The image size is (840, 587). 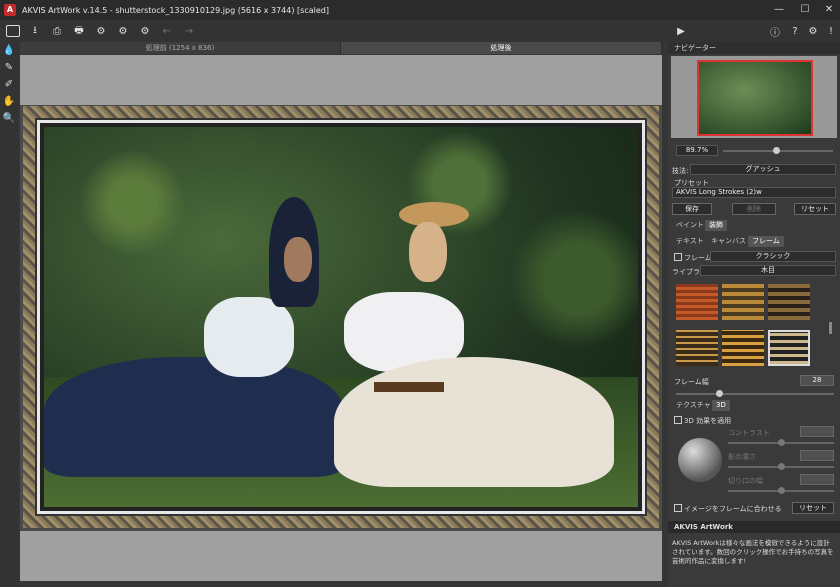 What do you see at coordinates (692, 209) in the screenshot?
I see `preset-save-button: 保存` at bounding box center [692, 209].